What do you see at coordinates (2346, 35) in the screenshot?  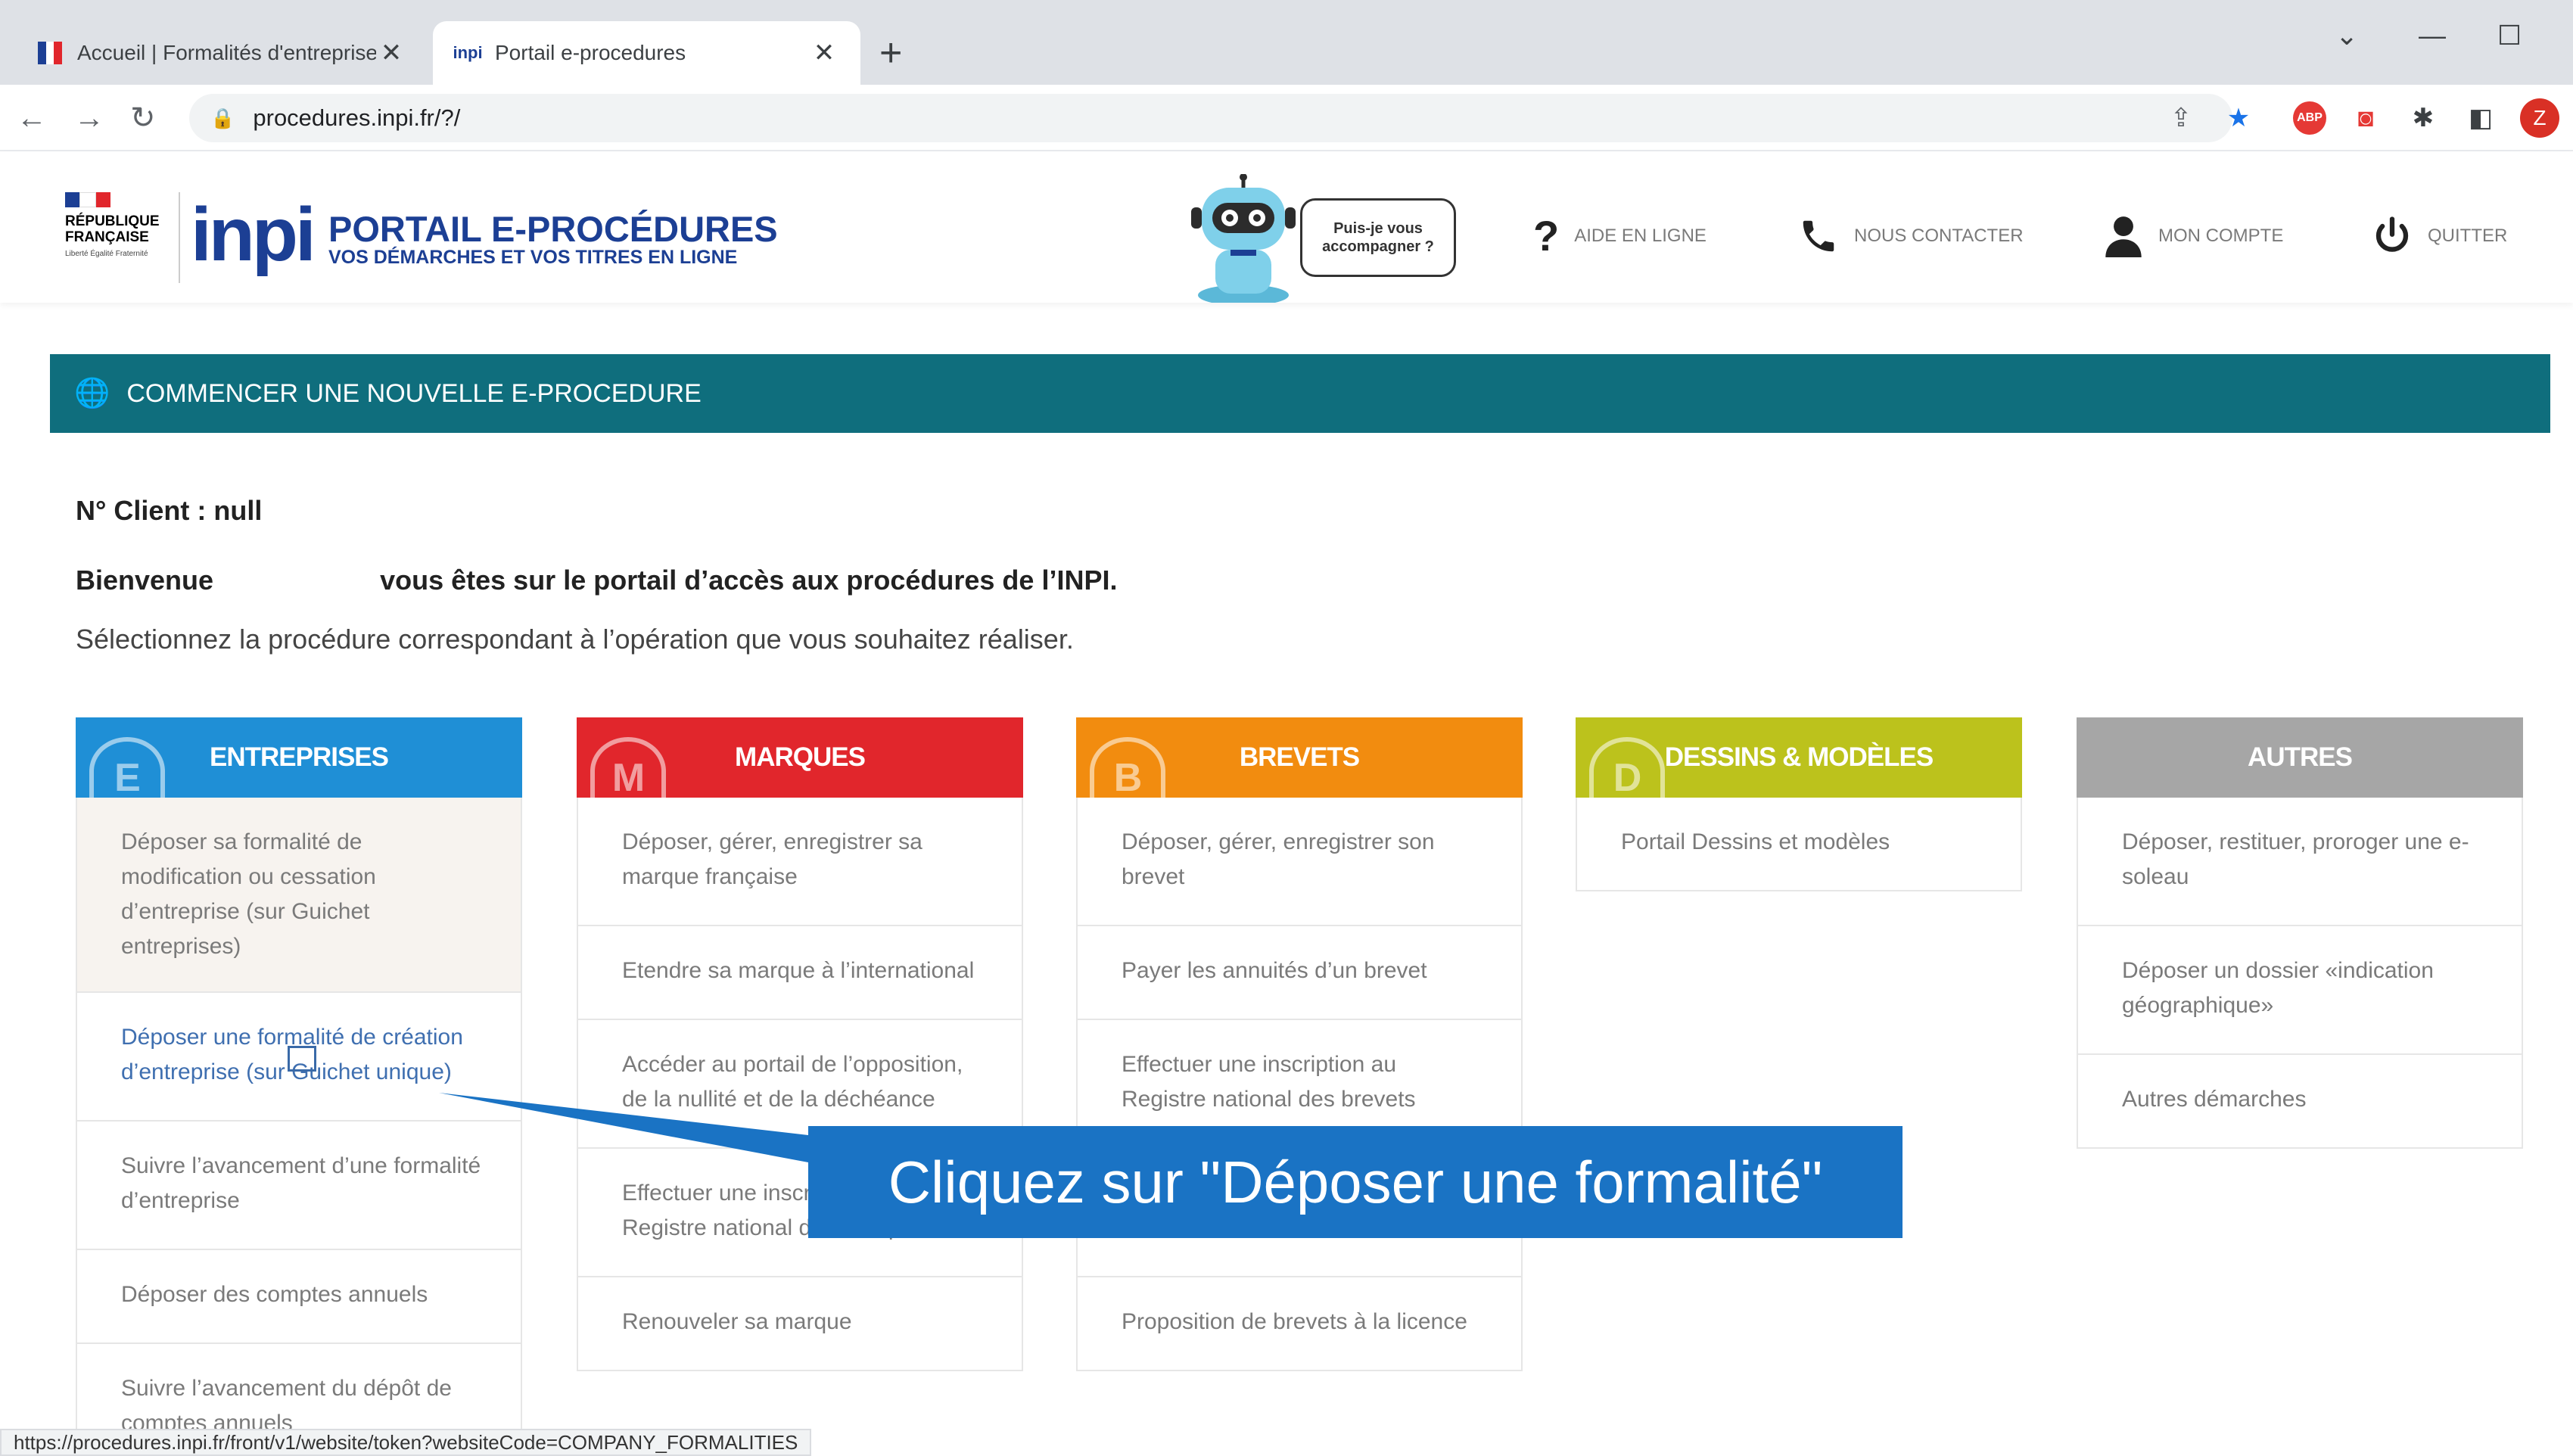 I see `tab-search-chevron-icon: ⌄` at bounding box center [2346, 35].